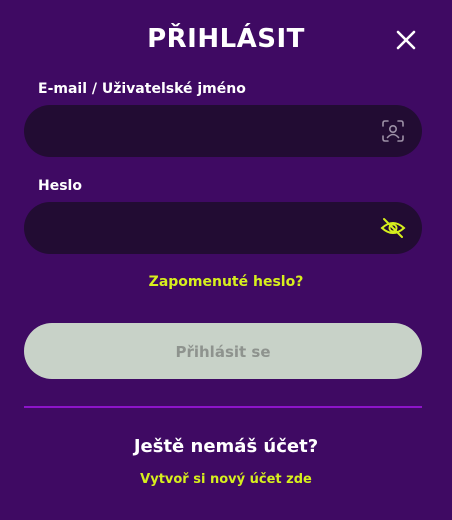 This screenshot has height=520, width=452. I want to click on login-button: Přihlásit se, so click(223, 351).